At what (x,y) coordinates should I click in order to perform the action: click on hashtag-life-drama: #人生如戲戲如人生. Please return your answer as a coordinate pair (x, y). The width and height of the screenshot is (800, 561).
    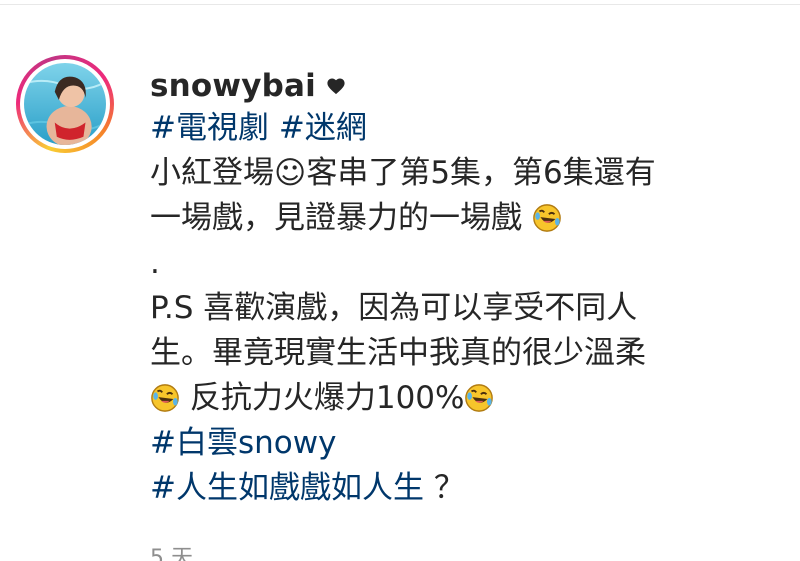
    Looking at the image, I should click on (287, 488).